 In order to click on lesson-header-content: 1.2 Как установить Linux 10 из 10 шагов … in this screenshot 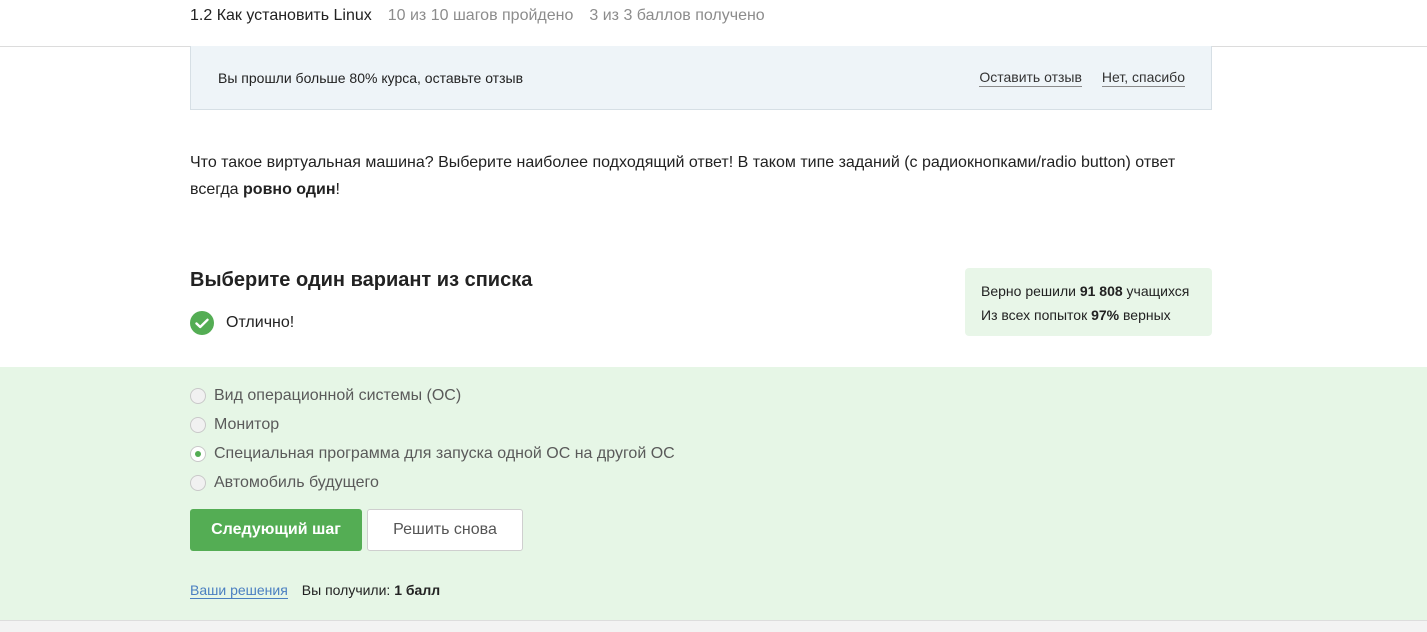, I will do `click(477, 16)`.